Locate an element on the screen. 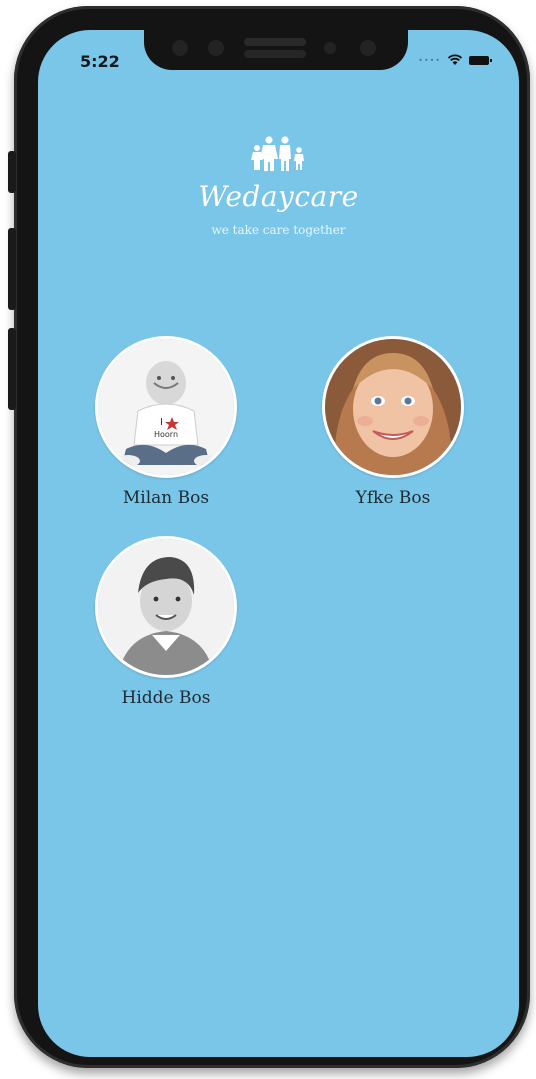 The width and height of the screenshot is (536, 1079). proximity-sensor-icon is located at coordinates (330, 48).